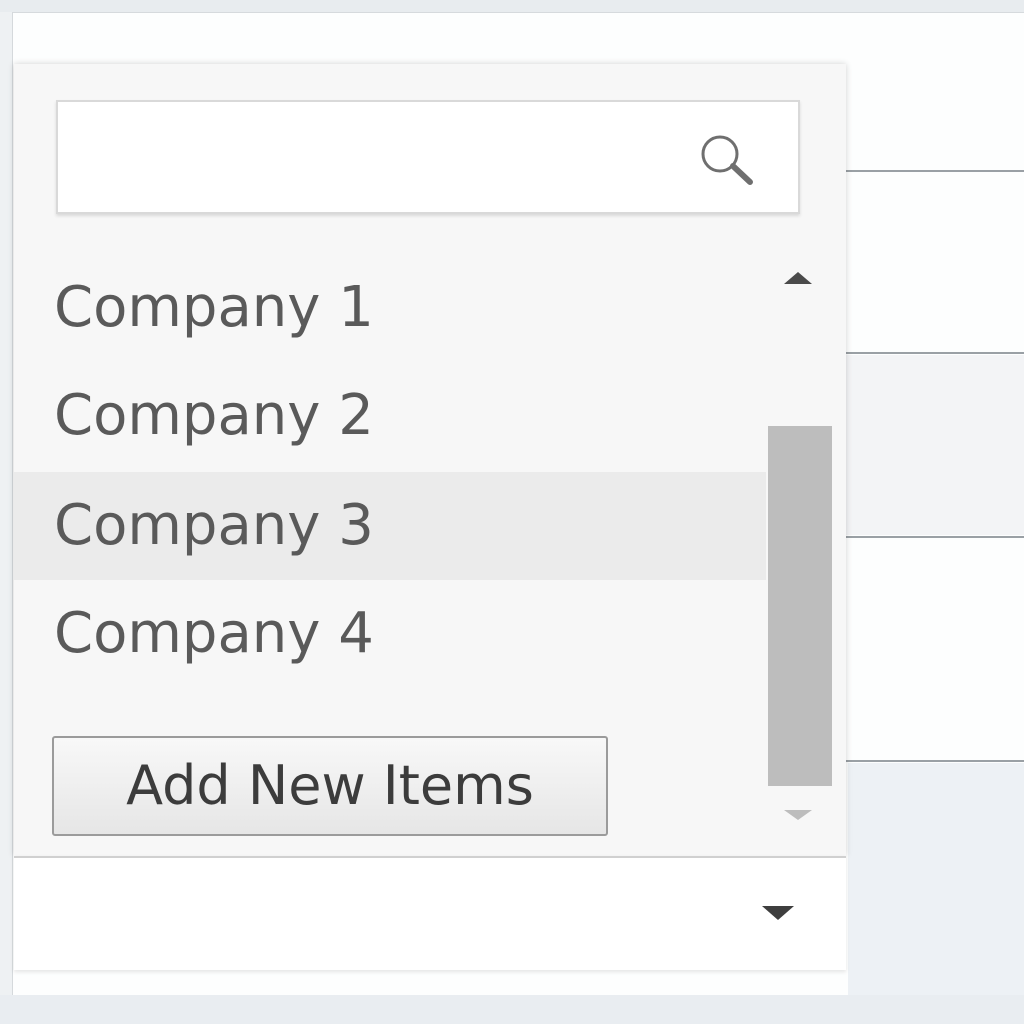 The width and height of the screenshot is (1024, 1024). I want to click on chevron-down-icon, so click(798, 815).